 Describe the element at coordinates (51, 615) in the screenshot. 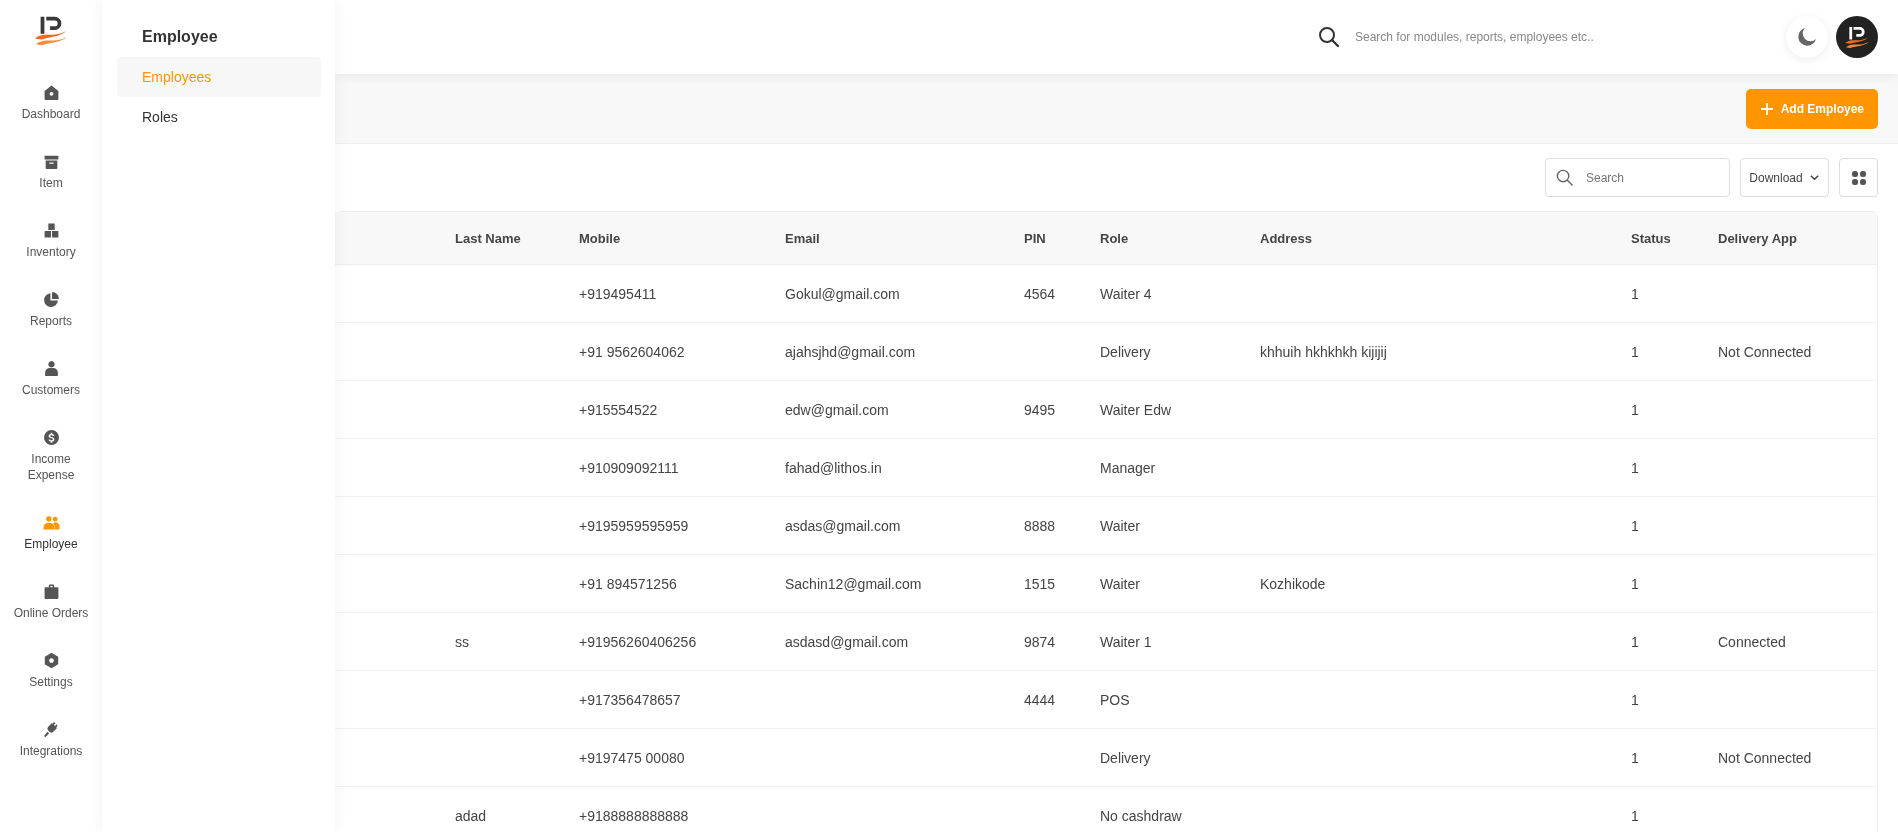

I see `sidebar-item: Online Orders` at that location.